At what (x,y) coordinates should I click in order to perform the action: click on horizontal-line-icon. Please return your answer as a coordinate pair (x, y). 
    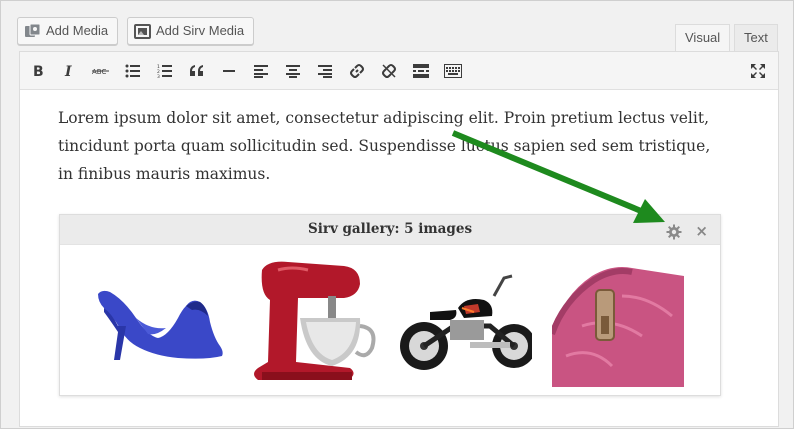
    Looking at the image, I should click on (229, 71).